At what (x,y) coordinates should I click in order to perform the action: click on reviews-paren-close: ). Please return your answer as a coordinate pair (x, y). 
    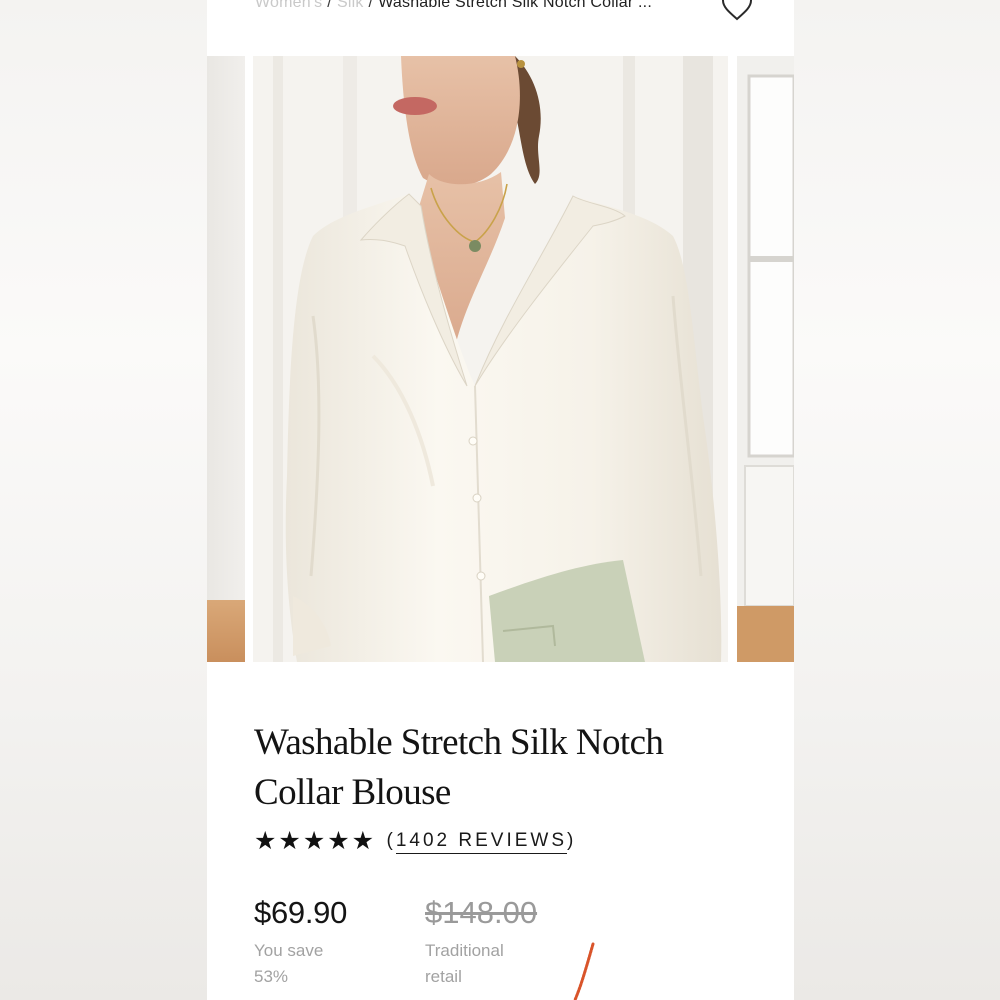
    Looking at the image, I should click on (572, 840).